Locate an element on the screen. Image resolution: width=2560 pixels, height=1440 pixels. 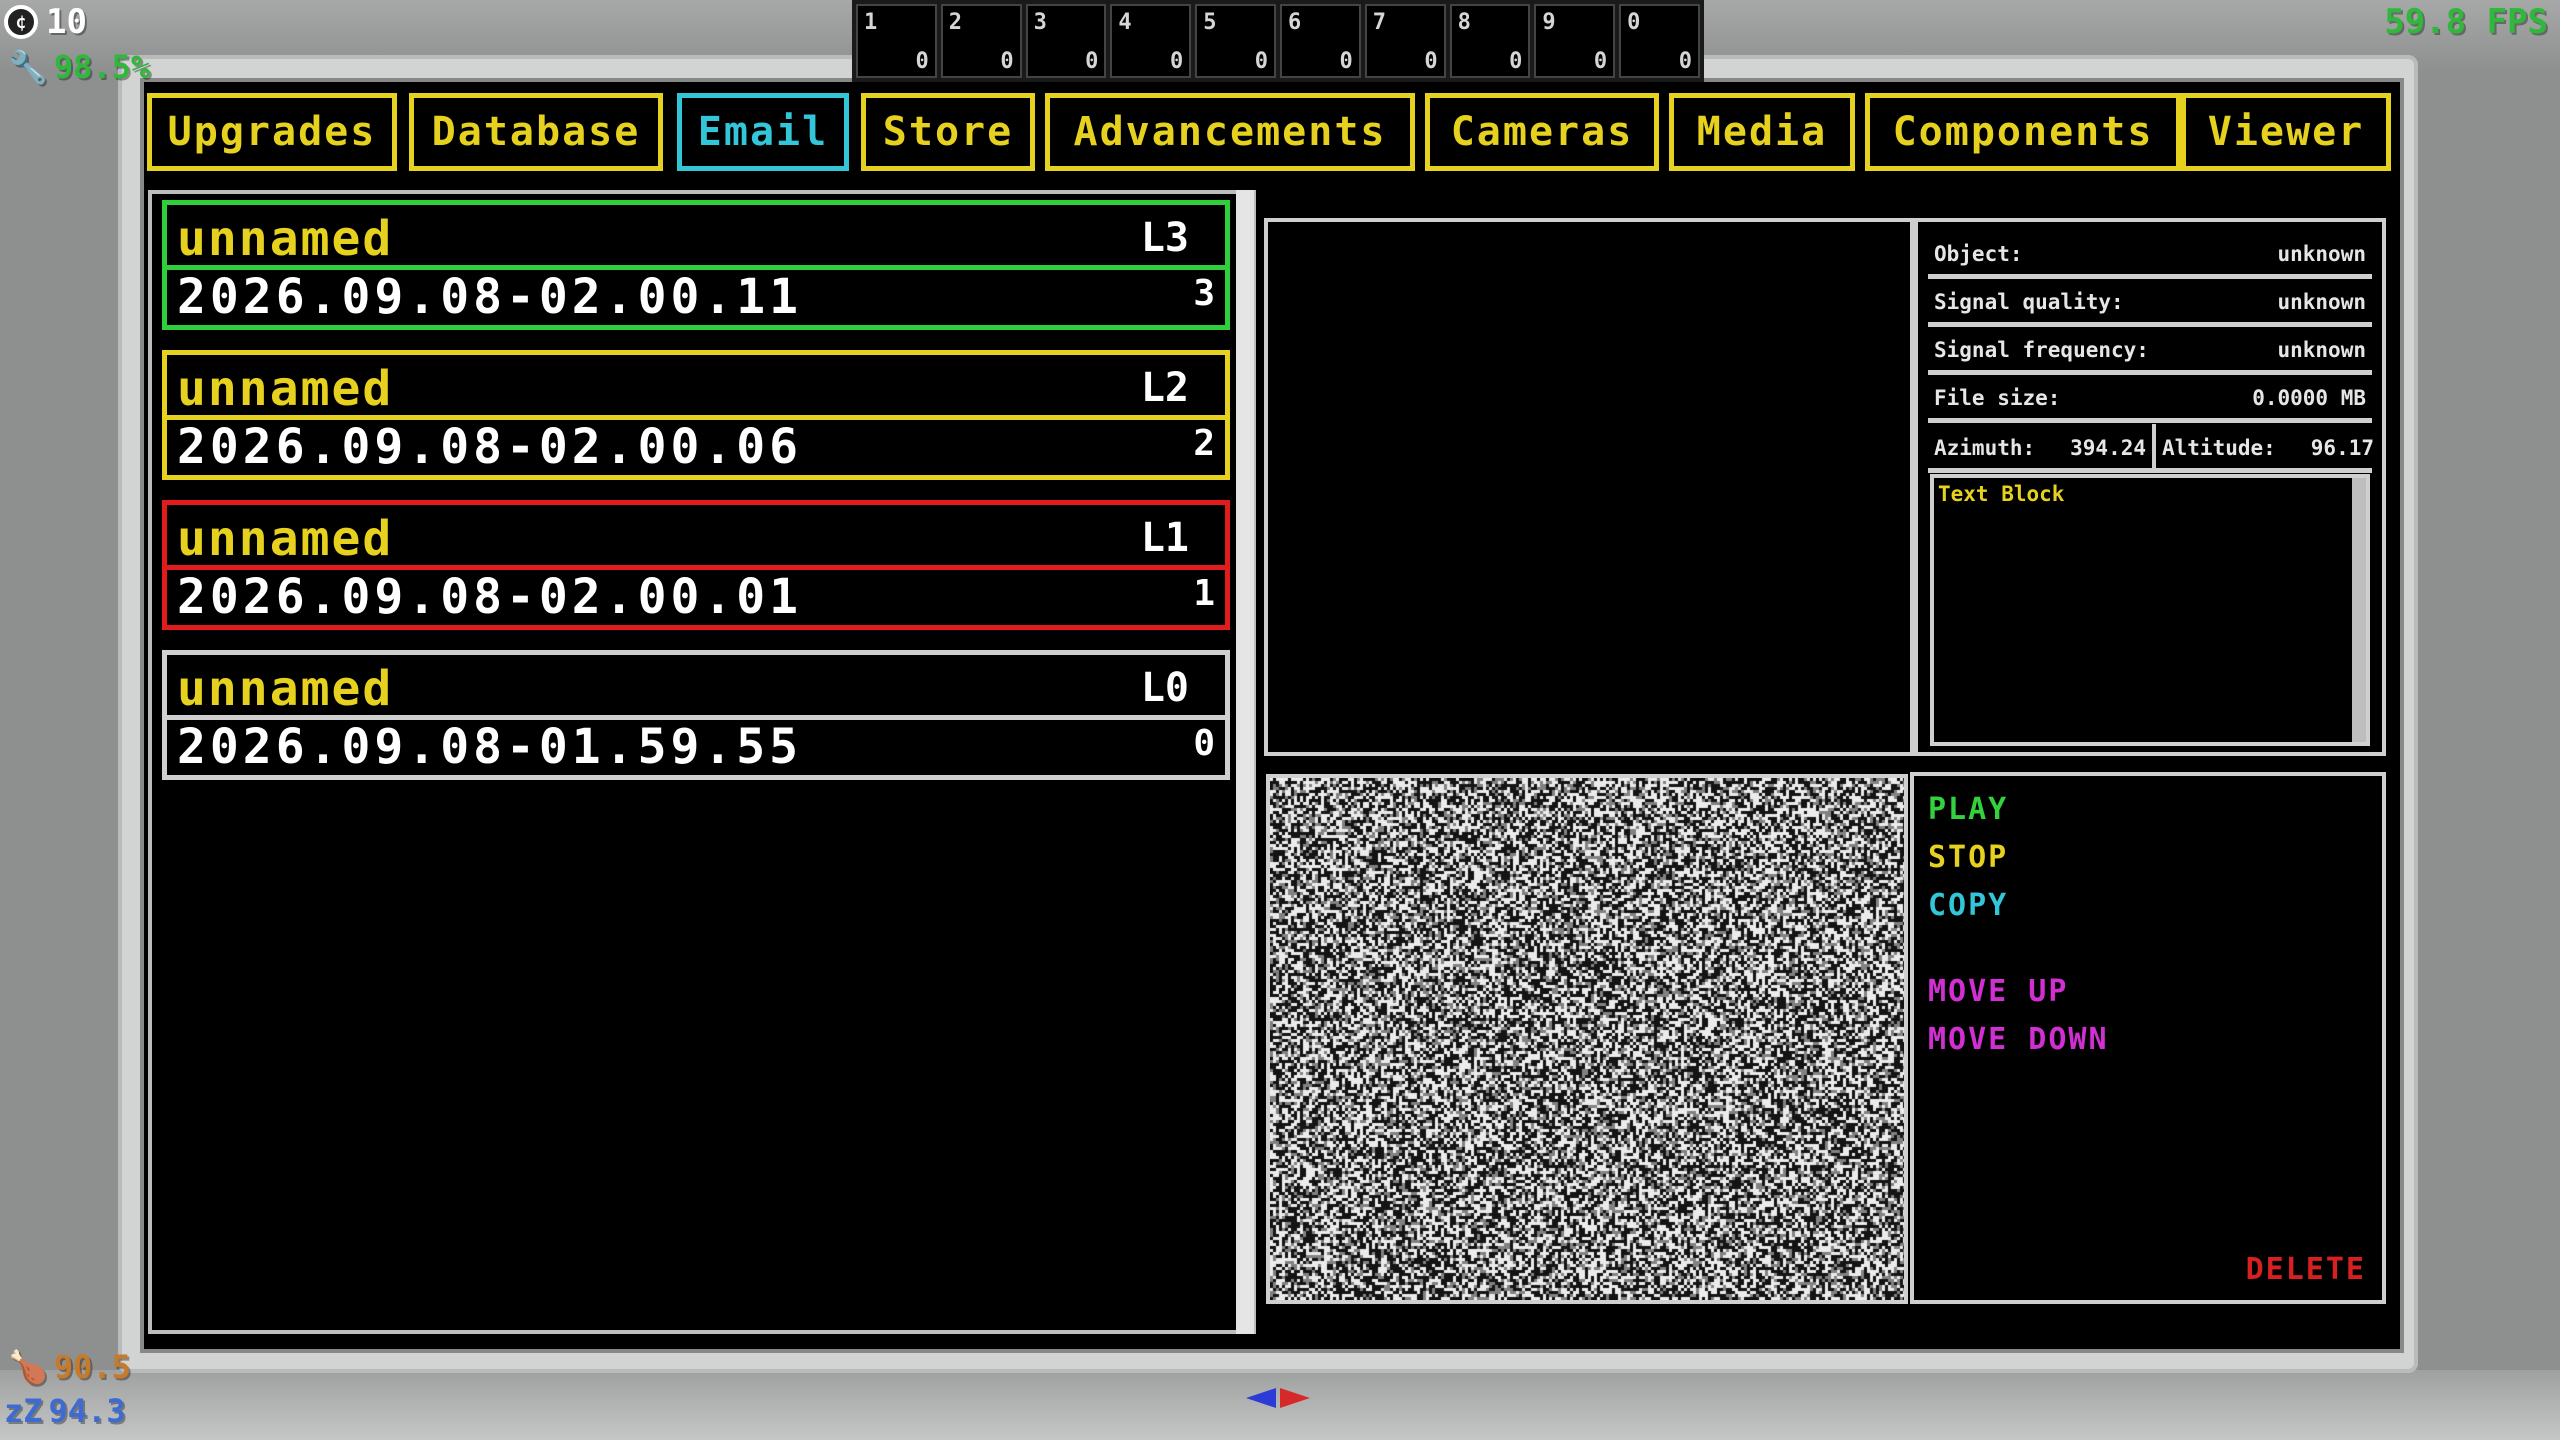
health-indicator: 🔧 98.5% is located at coordinates (79, 67).